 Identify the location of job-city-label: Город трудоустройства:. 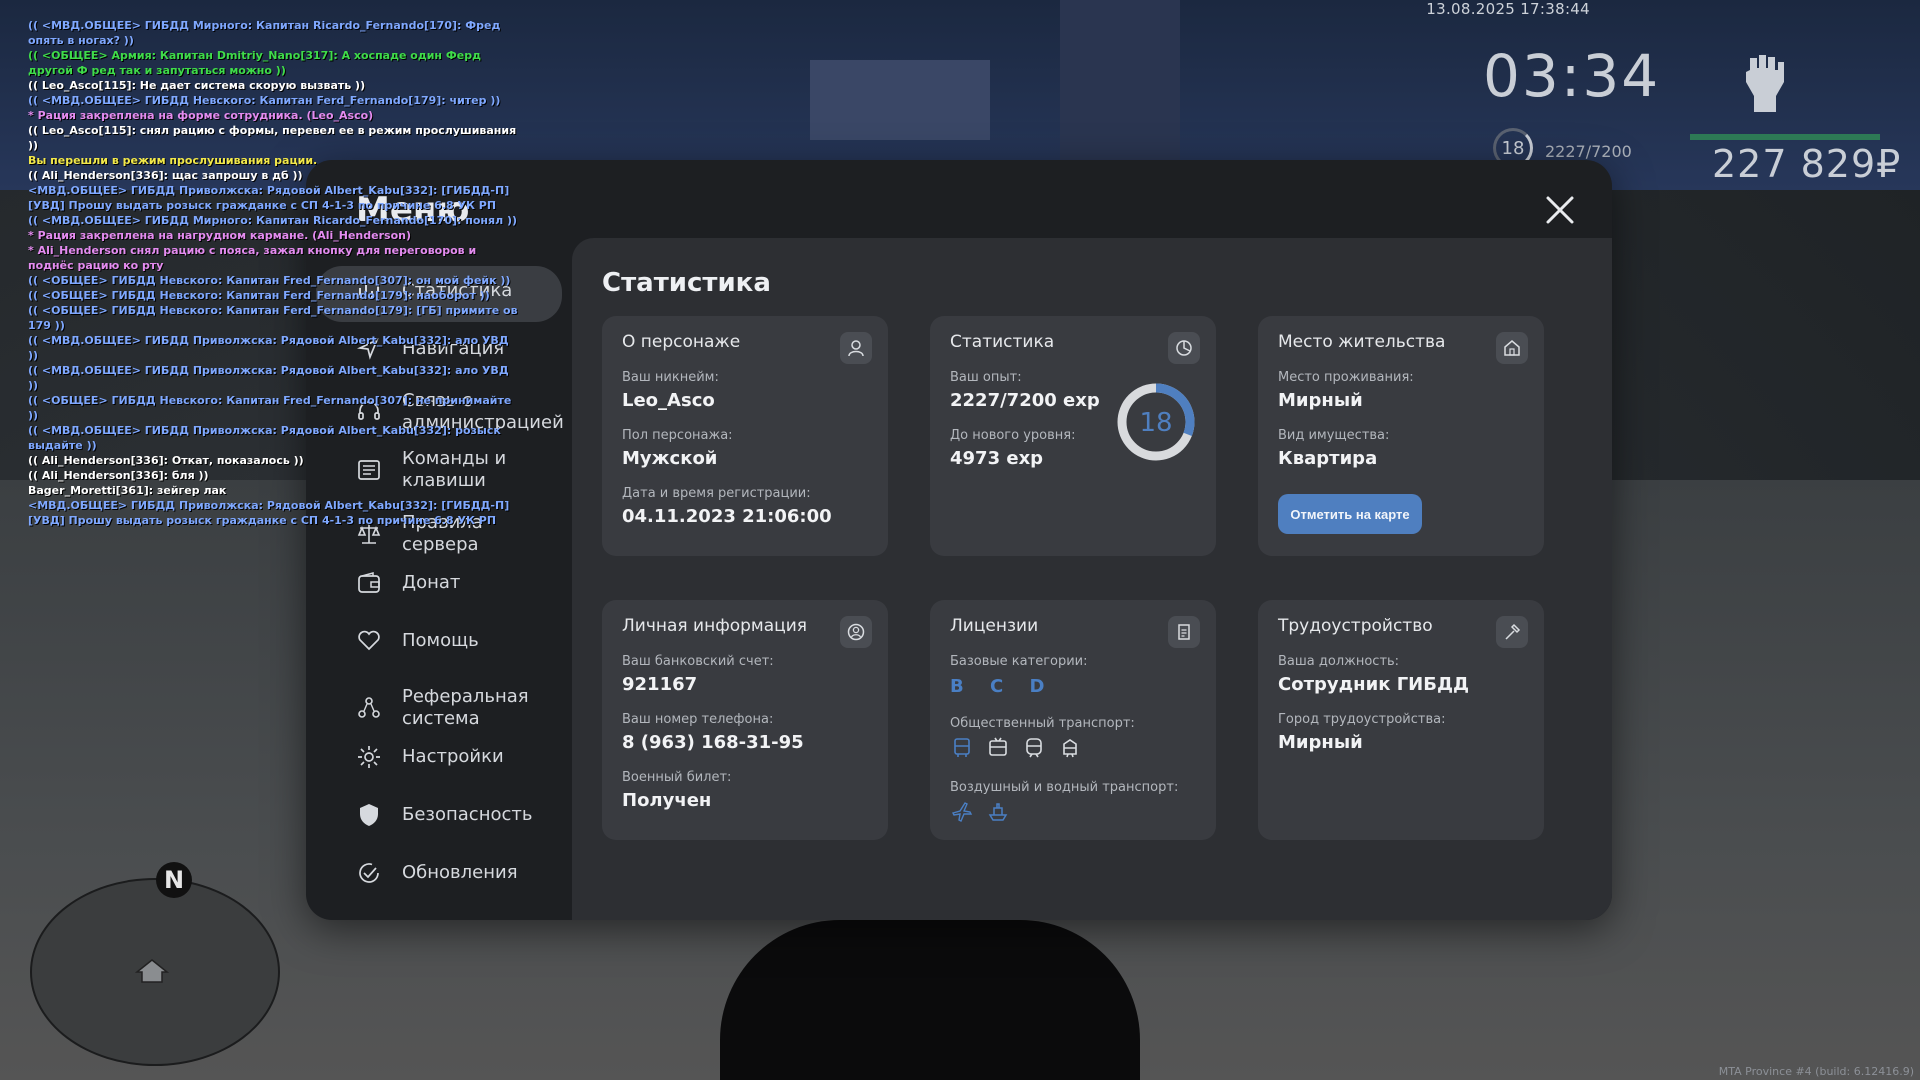
(1362, 719).